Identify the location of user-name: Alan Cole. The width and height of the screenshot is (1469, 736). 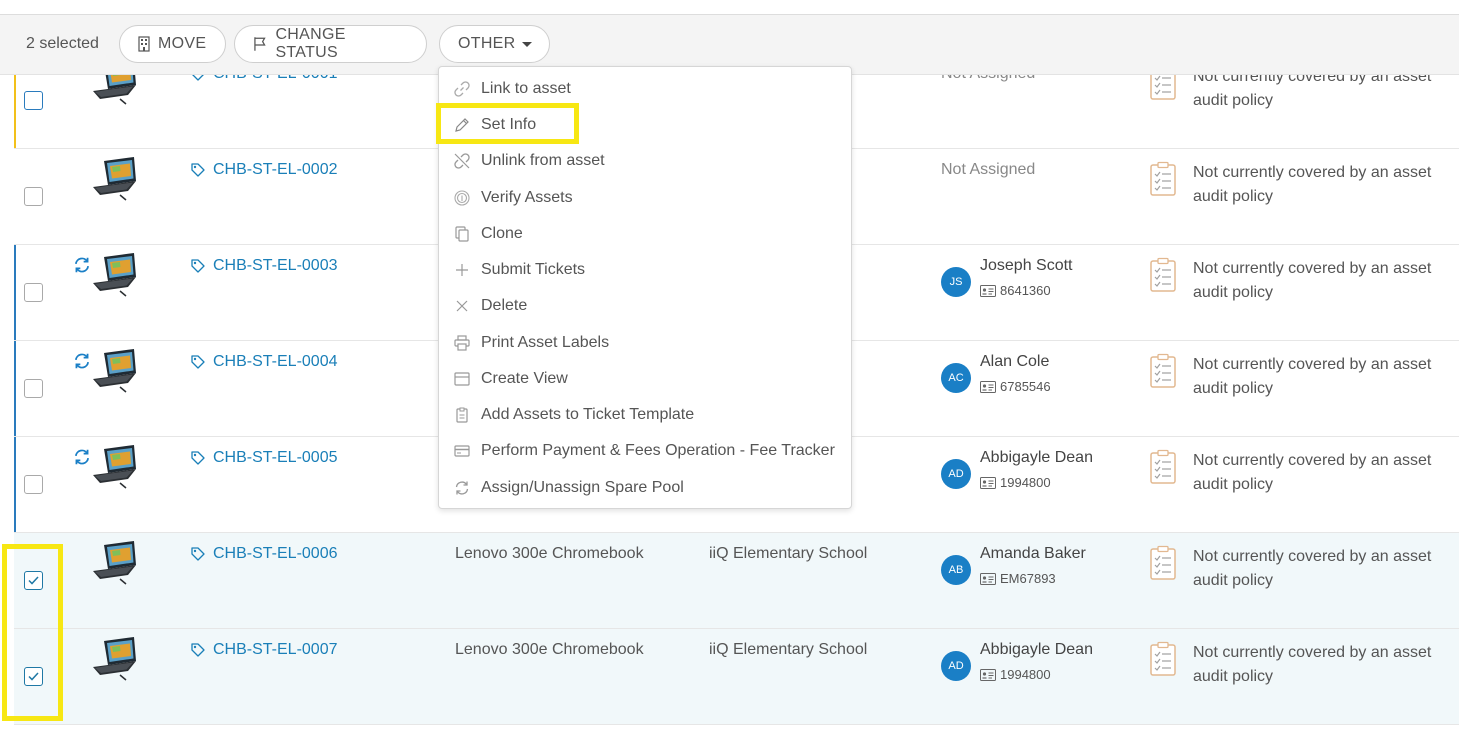
(1015, 361).